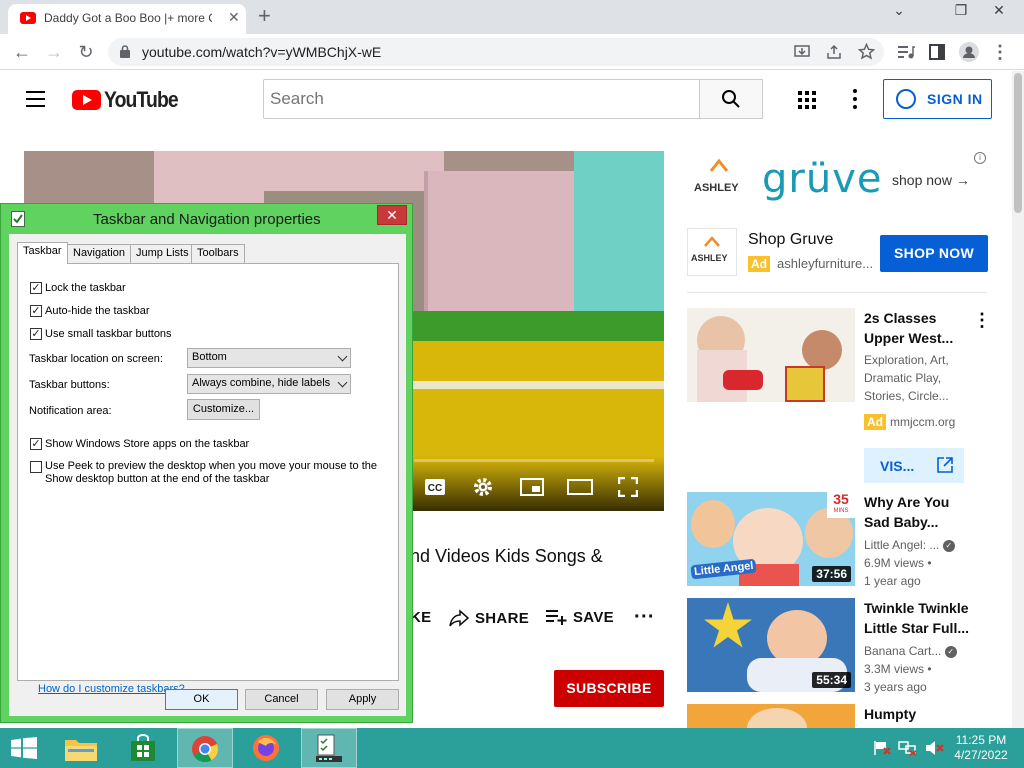  I want to click on tab-taskbar: Taskbar, so click(42, 253).